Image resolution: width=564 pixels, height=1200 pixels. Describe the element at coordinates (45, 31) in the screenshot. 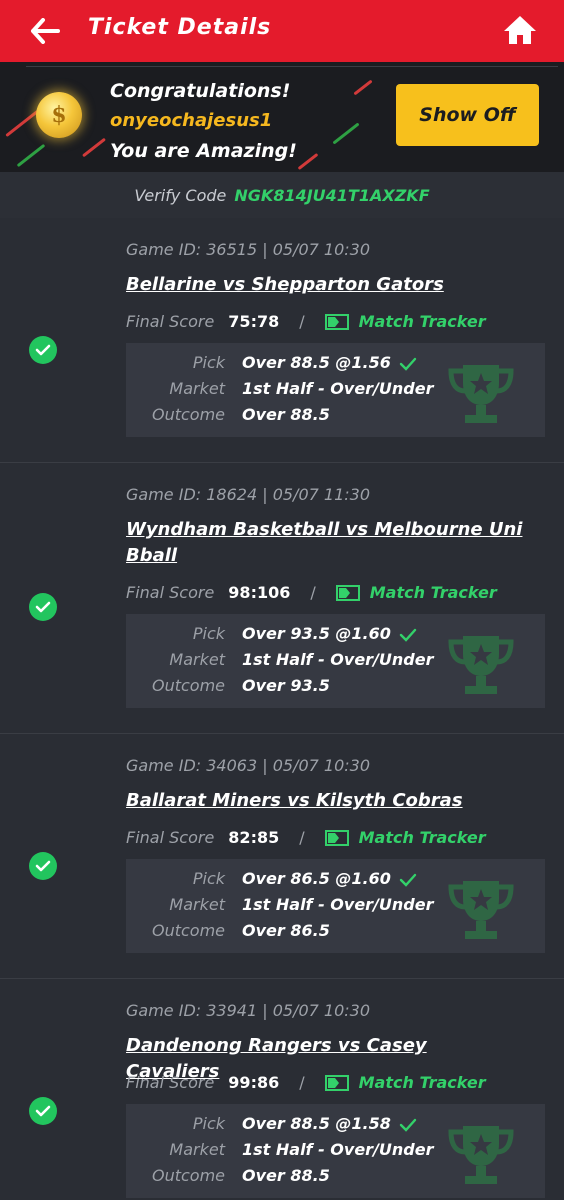

I see `back-arrow-icon` at that location.